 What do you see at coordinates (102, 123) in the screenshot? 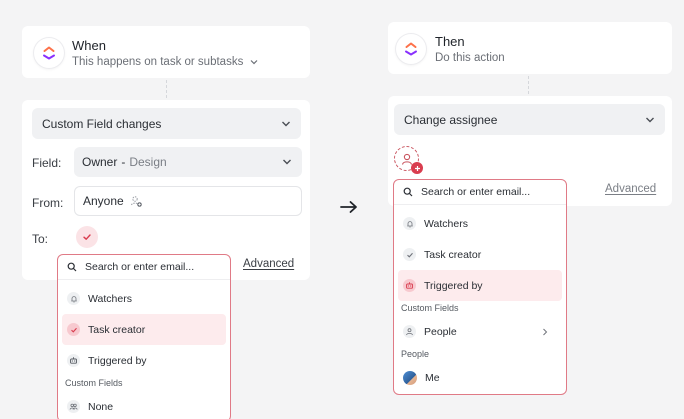
I see `trigger-event-value: Custom Field changes` at bounding box center [102, 123].